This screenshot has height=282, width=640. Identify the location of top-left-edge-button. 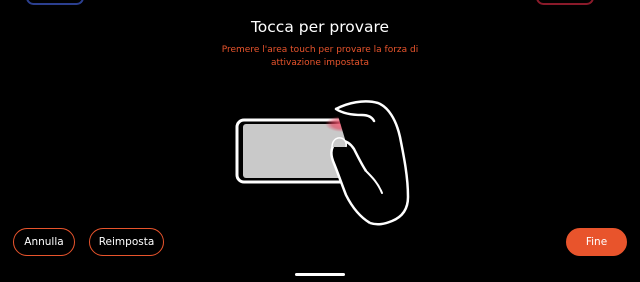
(55, 2).